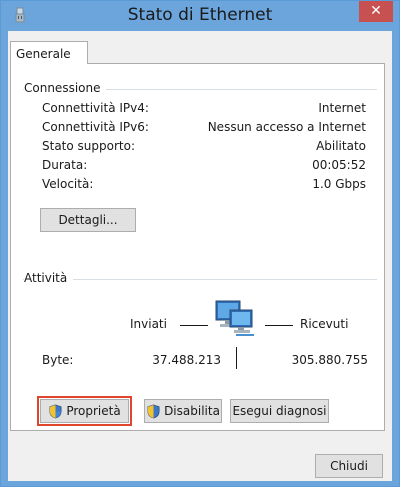 Image resolution: width=402 pixels, height=489 pixels. Describe the element at coordinates (339, 184) in the screenshot. I see `speed-value: 1.0 Gbps` at that location.